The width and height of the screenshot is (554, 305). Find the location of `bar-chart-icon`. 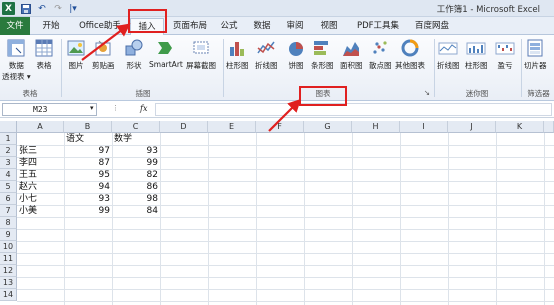

bar-chart-icon is located at coordinates (322, 48).